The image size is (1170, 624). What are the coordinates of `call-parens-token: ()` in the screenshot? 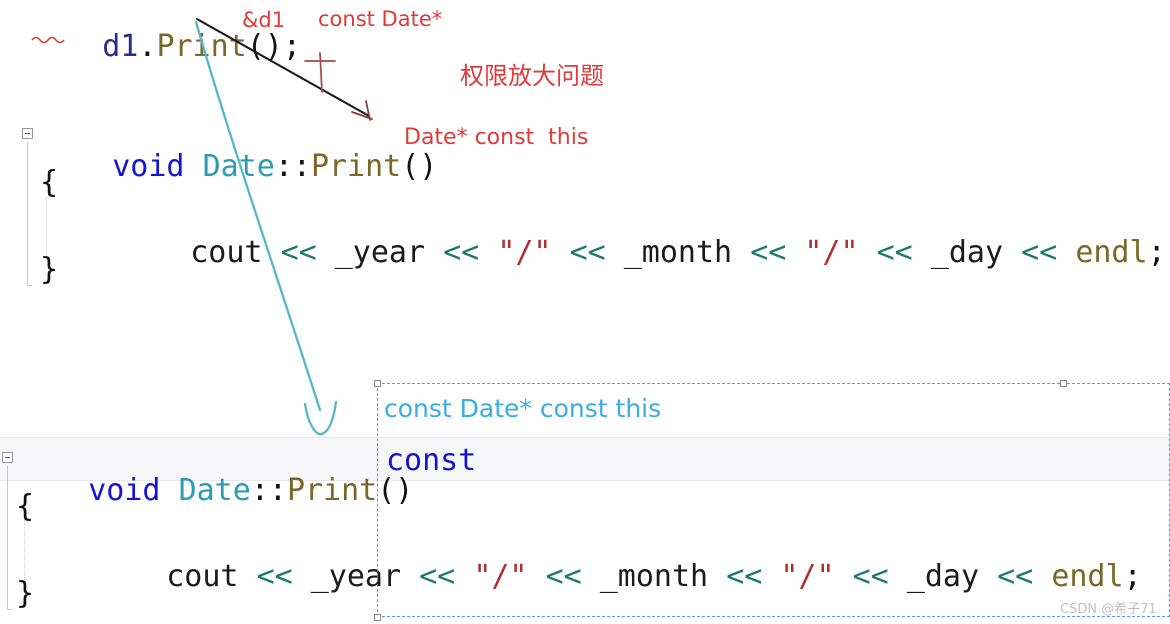 It's located at (264, 46).